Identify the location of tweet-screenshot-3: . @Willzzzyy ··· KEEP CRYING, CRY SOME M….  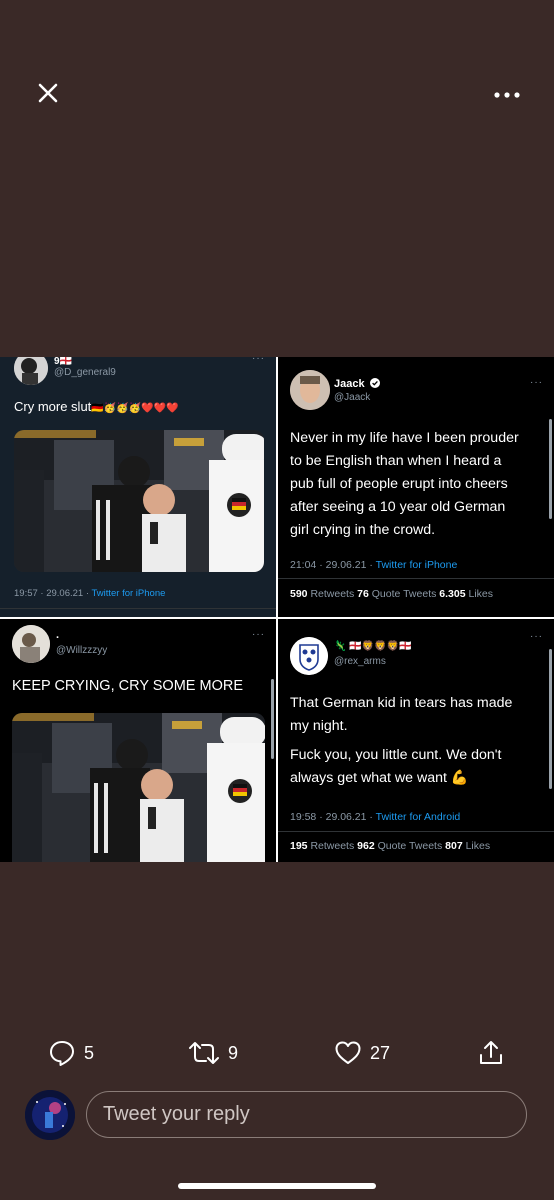
(138, 740).